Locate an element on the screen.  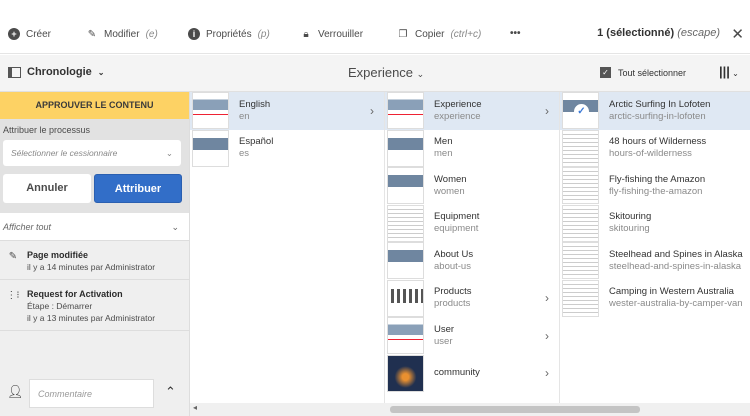
checkbox-icon: ✓ is located at coordinates (605, 72).